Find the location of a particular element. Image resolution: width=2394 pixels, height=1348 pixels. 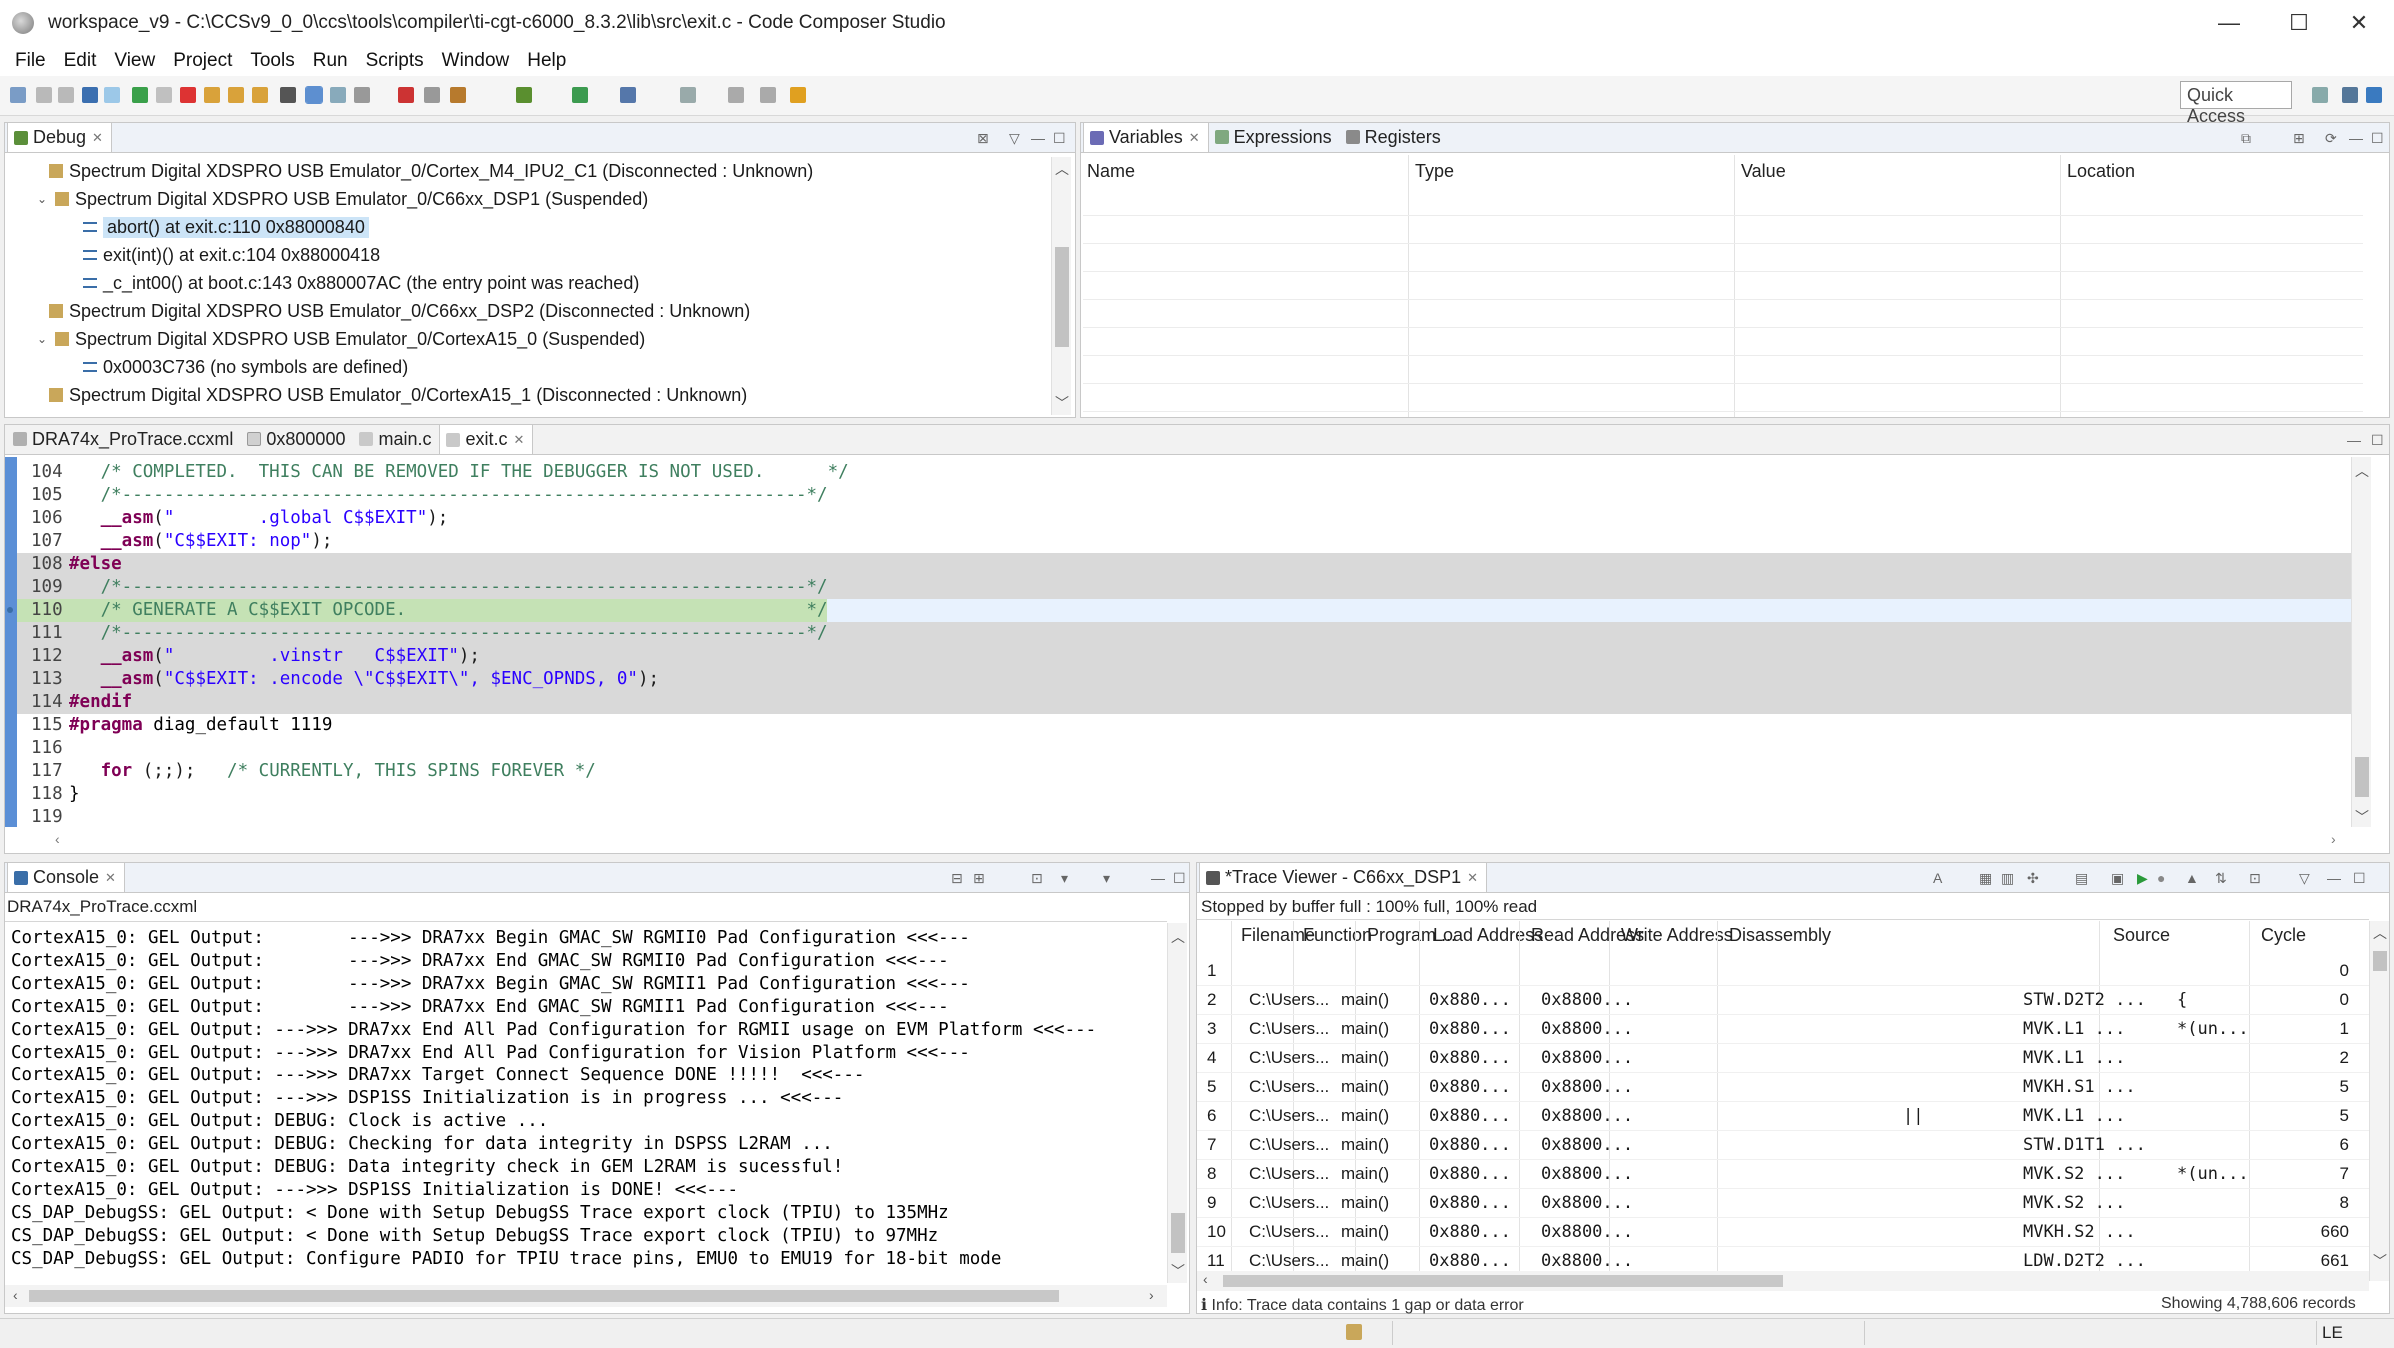

console-vscroll: ︿ ﹀ is located at coordinates (1177, 1103).